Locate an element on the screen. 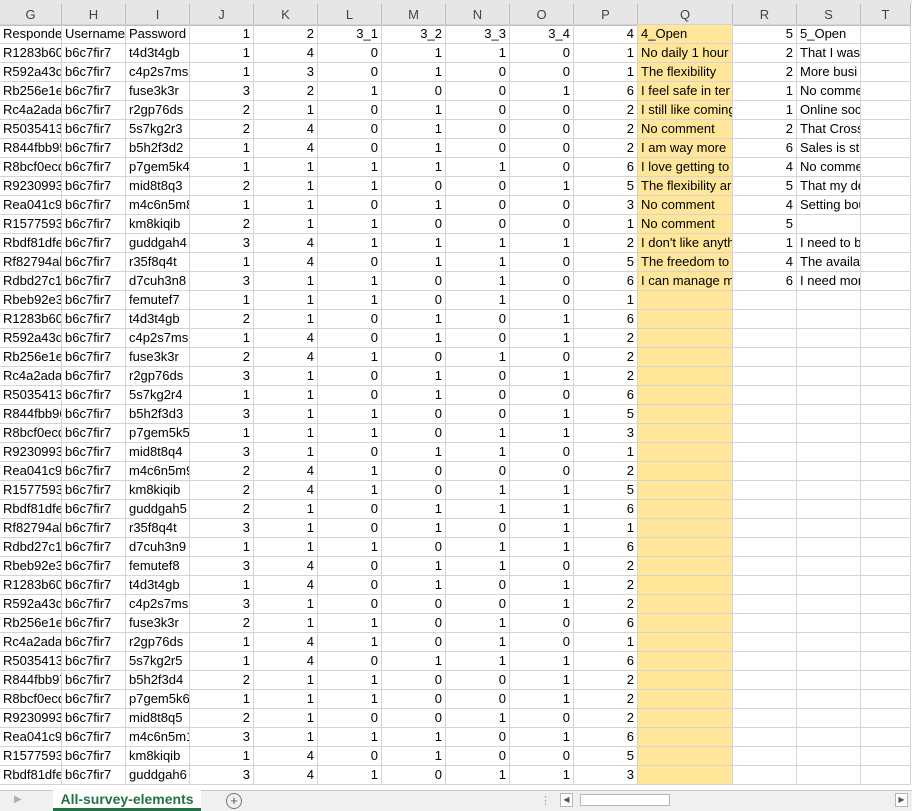 The width and height of the screenshot is (912, 811). cell-i: mid8t8q5 is located at coordinates (158, 718).